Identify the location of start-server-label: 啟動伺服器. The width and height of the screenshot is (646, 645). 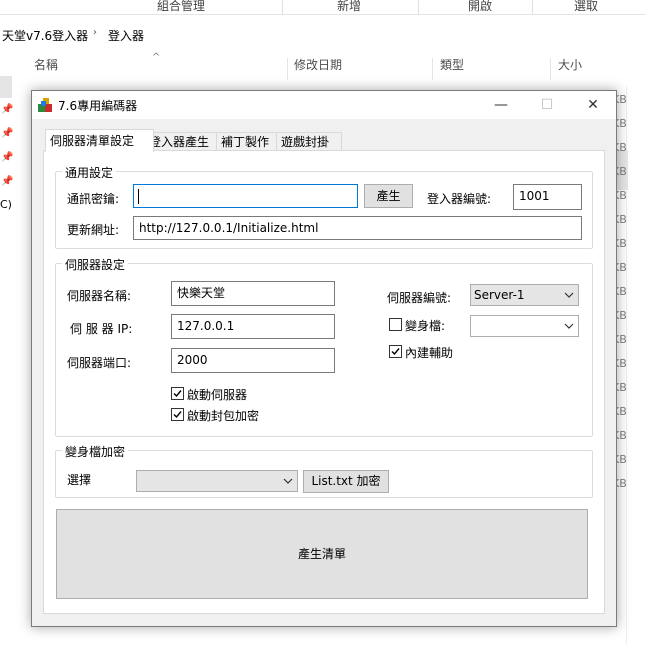
(217, 395).